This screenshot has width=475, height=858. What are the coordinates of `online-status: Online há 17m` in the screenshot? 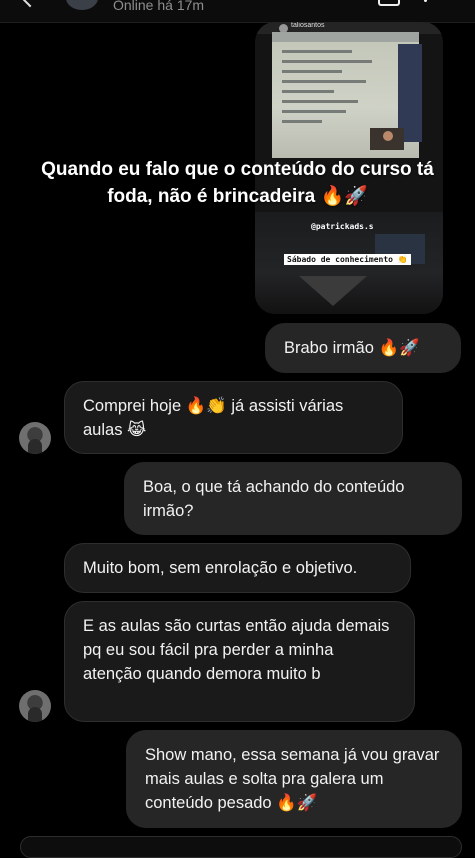 It's located at (159, 6).